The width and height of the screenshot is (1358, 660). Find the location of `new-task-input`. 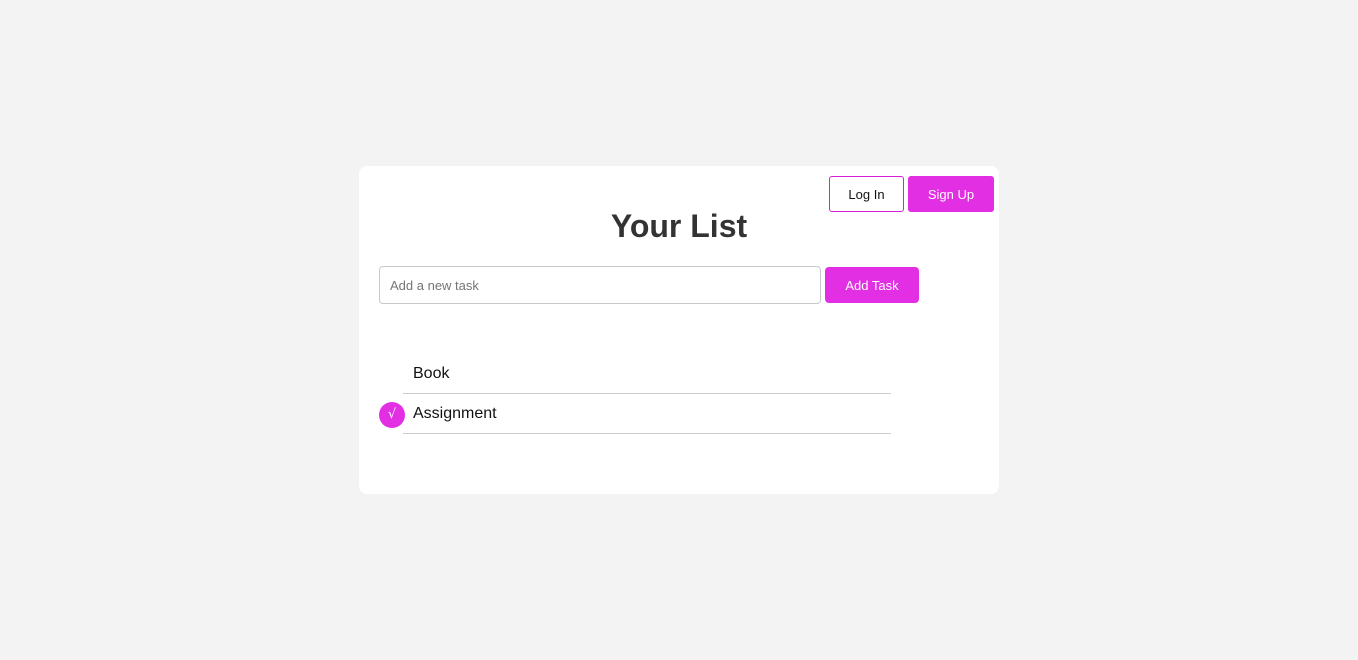

new-task-input is located at coordinates (600, 285).